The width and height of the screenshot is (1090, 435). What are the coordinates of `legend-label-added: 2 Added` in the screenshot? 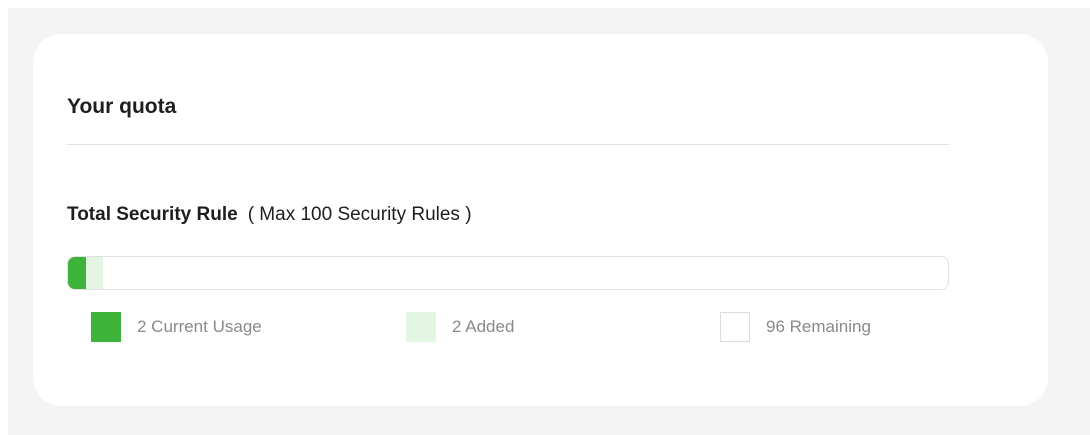 It's located at (483, 326).